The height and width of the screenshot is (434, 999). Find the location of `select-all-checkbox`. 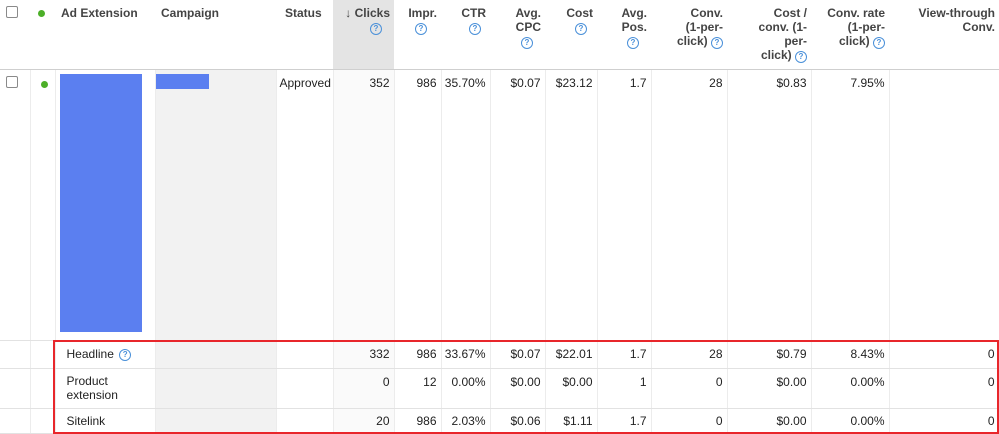

select-all-checkbox is located at coordinates (12, 12).